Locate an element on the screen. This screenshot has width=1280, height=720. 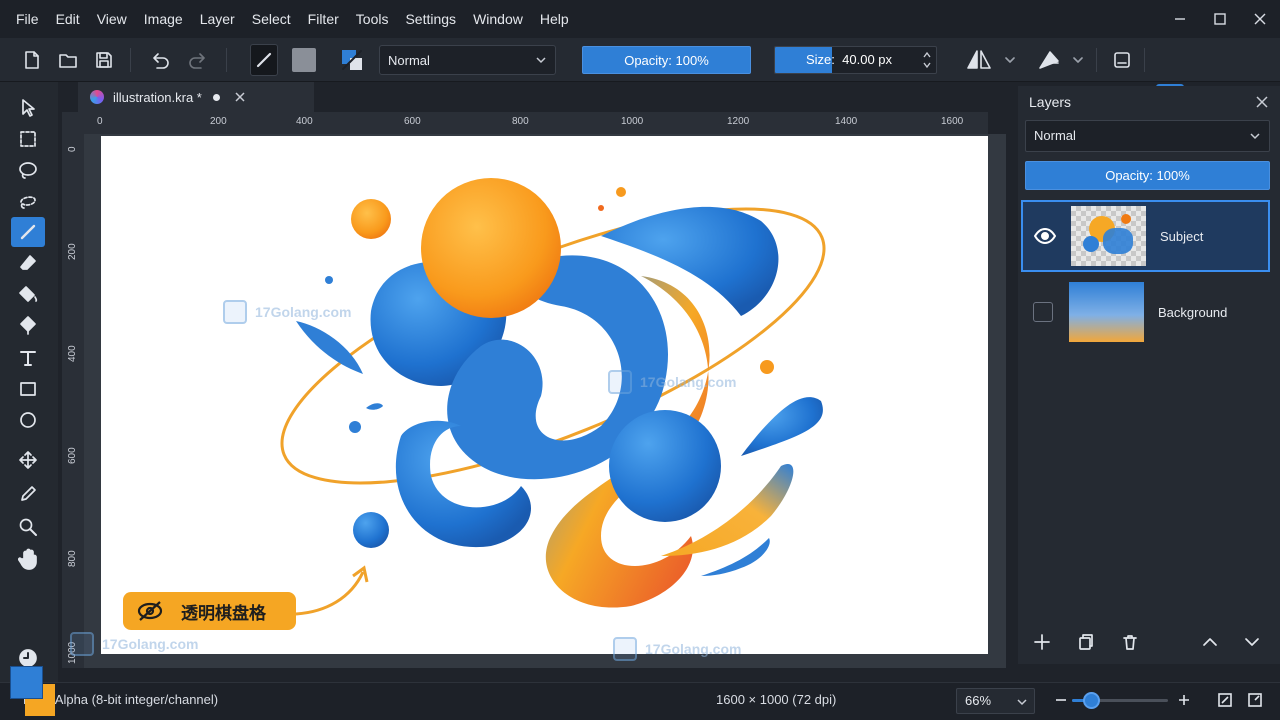
delete-layer-button is located at coordinates (1130, 642).